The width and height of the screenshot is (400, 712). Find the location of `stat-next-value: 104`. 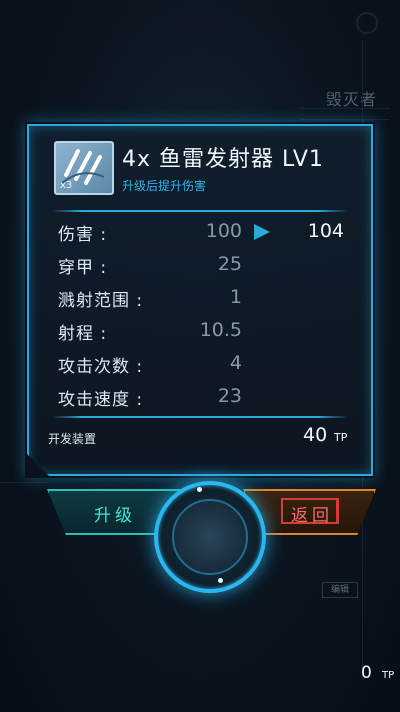

stat-next-value: 104 is located at coordinates (325, 231).